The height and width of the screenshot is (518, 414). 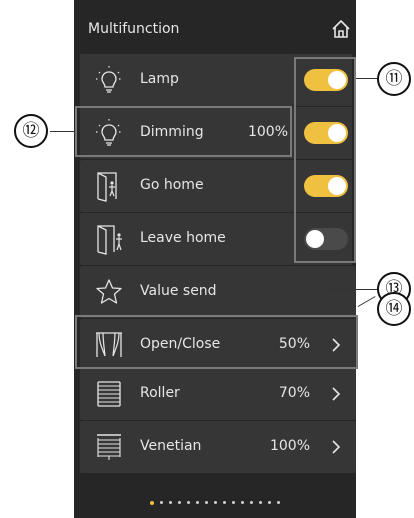 What do you see at coordinates (394, 309) in the screenshot?
I see `callout-14: ⑭` at bounding box center [394, 309].